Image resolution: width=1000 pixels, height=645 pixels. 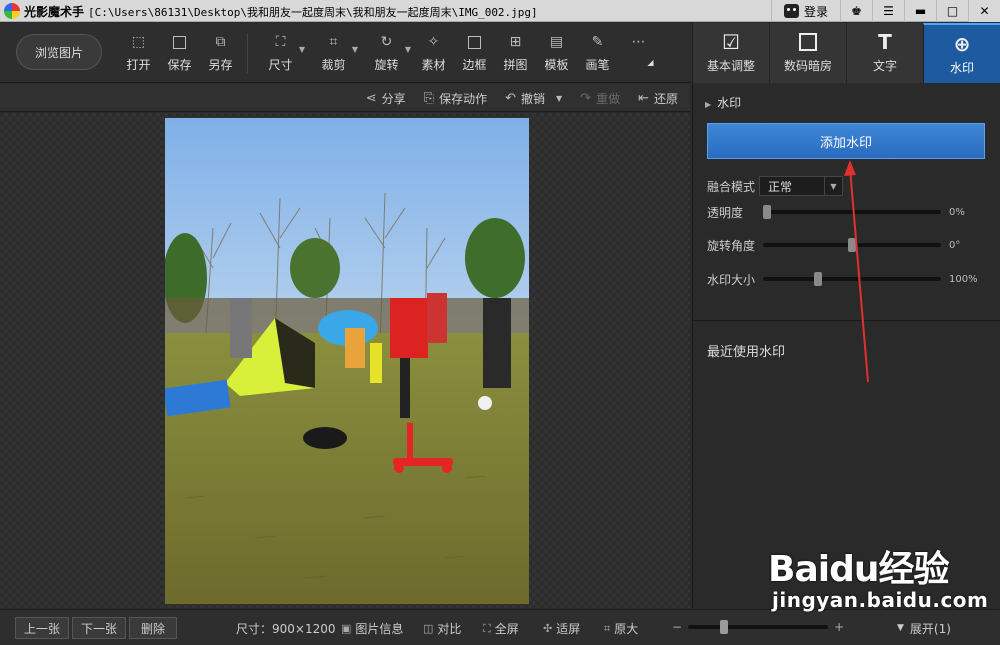 What do you see at coordinates (638, 42) in the screenshot?
I see `more-icon: ⋯` at bounding box center [638, 42].